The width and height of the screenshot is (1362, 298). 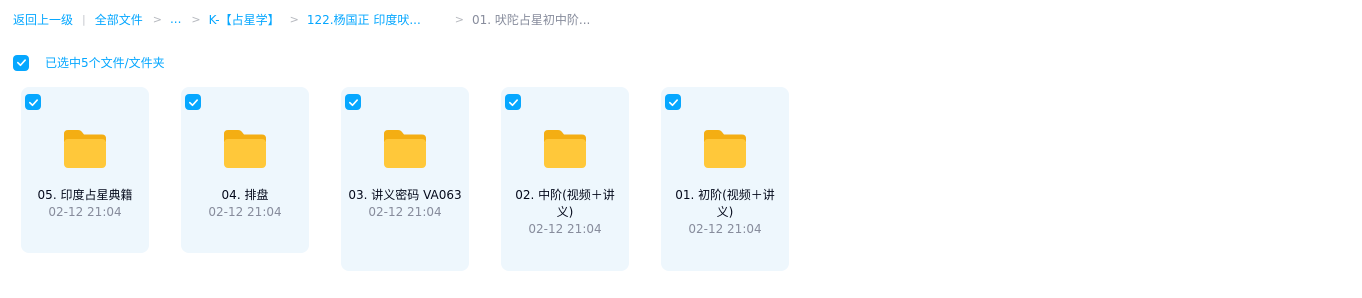 What do you see at coordinates (105, 63) in the screenshot?
I see `selection-count-text: 已选中5个文件/文件夹` at bounding box center [105, 63].